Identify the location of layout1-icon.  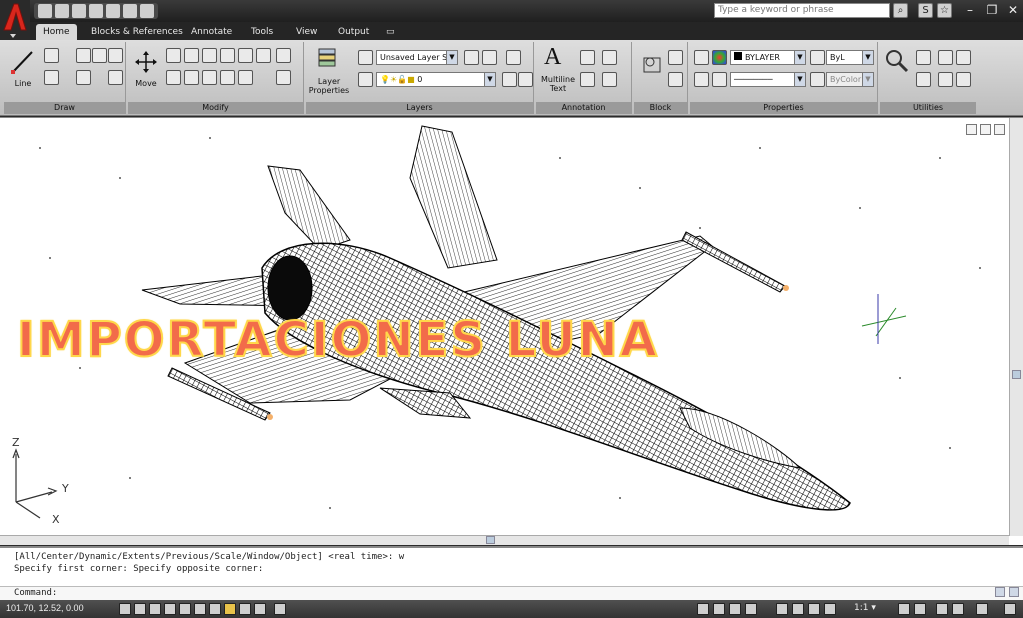
(719, 609).